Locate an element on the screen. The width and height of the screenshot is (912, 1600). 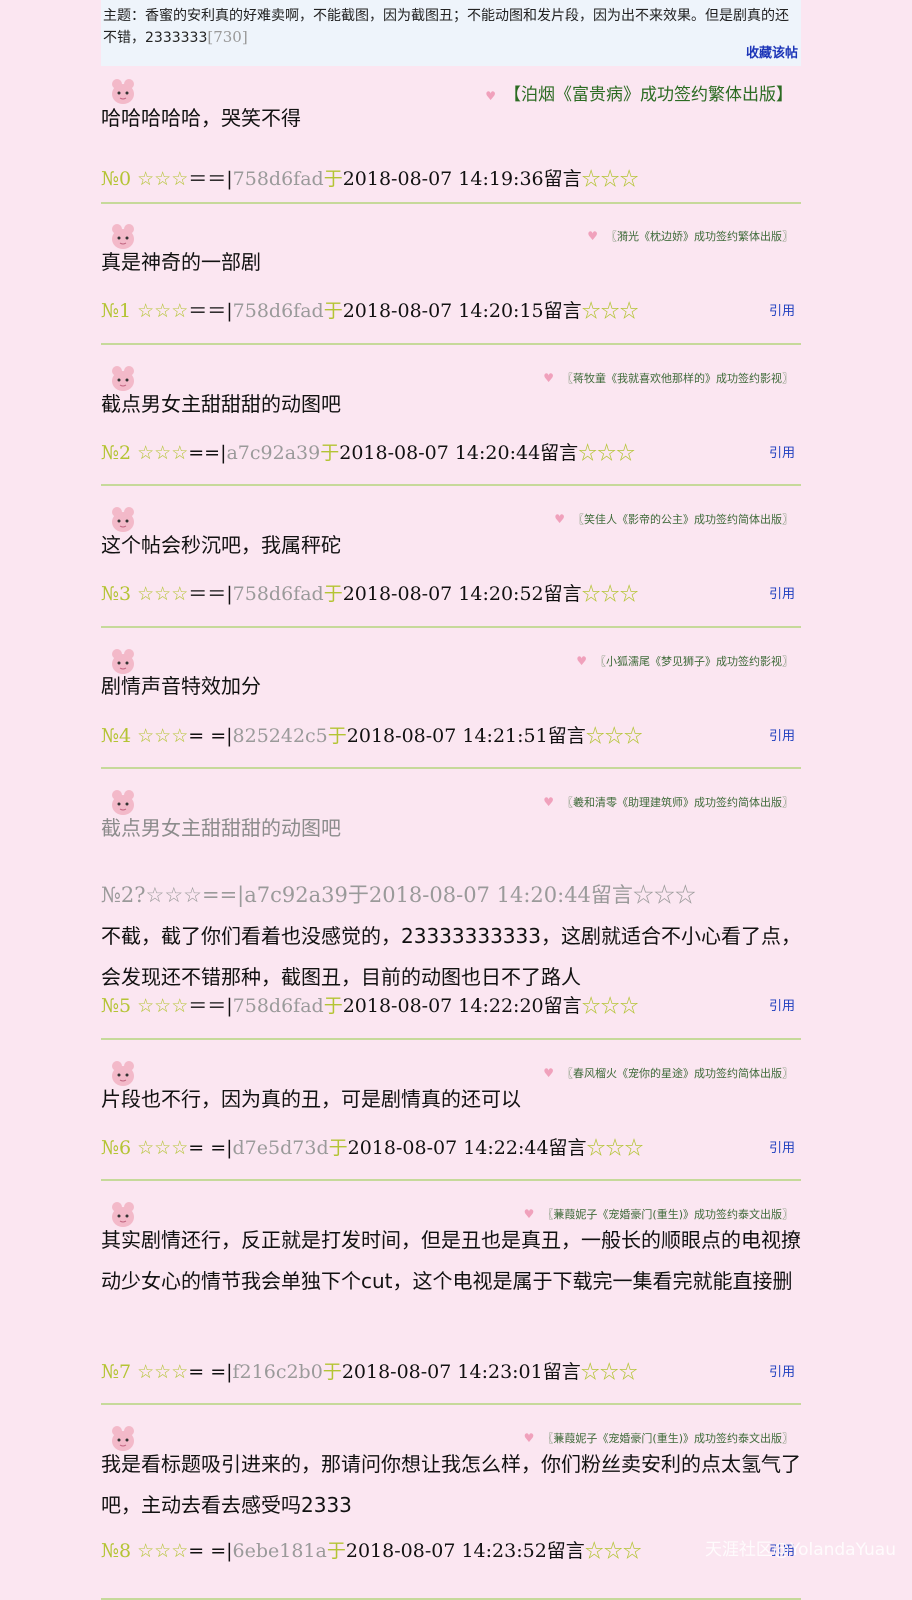
post-content: 这个帖会秒沉吧，我属秤砣 is located at coordinates (221, 545).